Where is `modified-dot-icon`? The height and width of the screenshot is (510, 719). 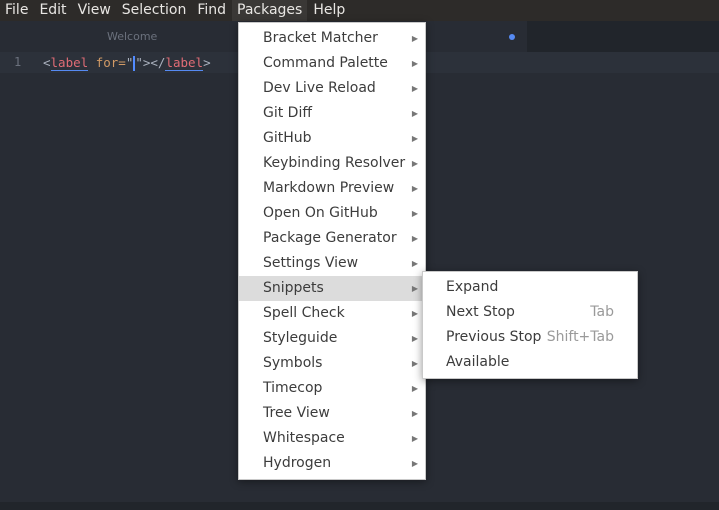
modified-dot-icon is located at coordinates (512, 37).